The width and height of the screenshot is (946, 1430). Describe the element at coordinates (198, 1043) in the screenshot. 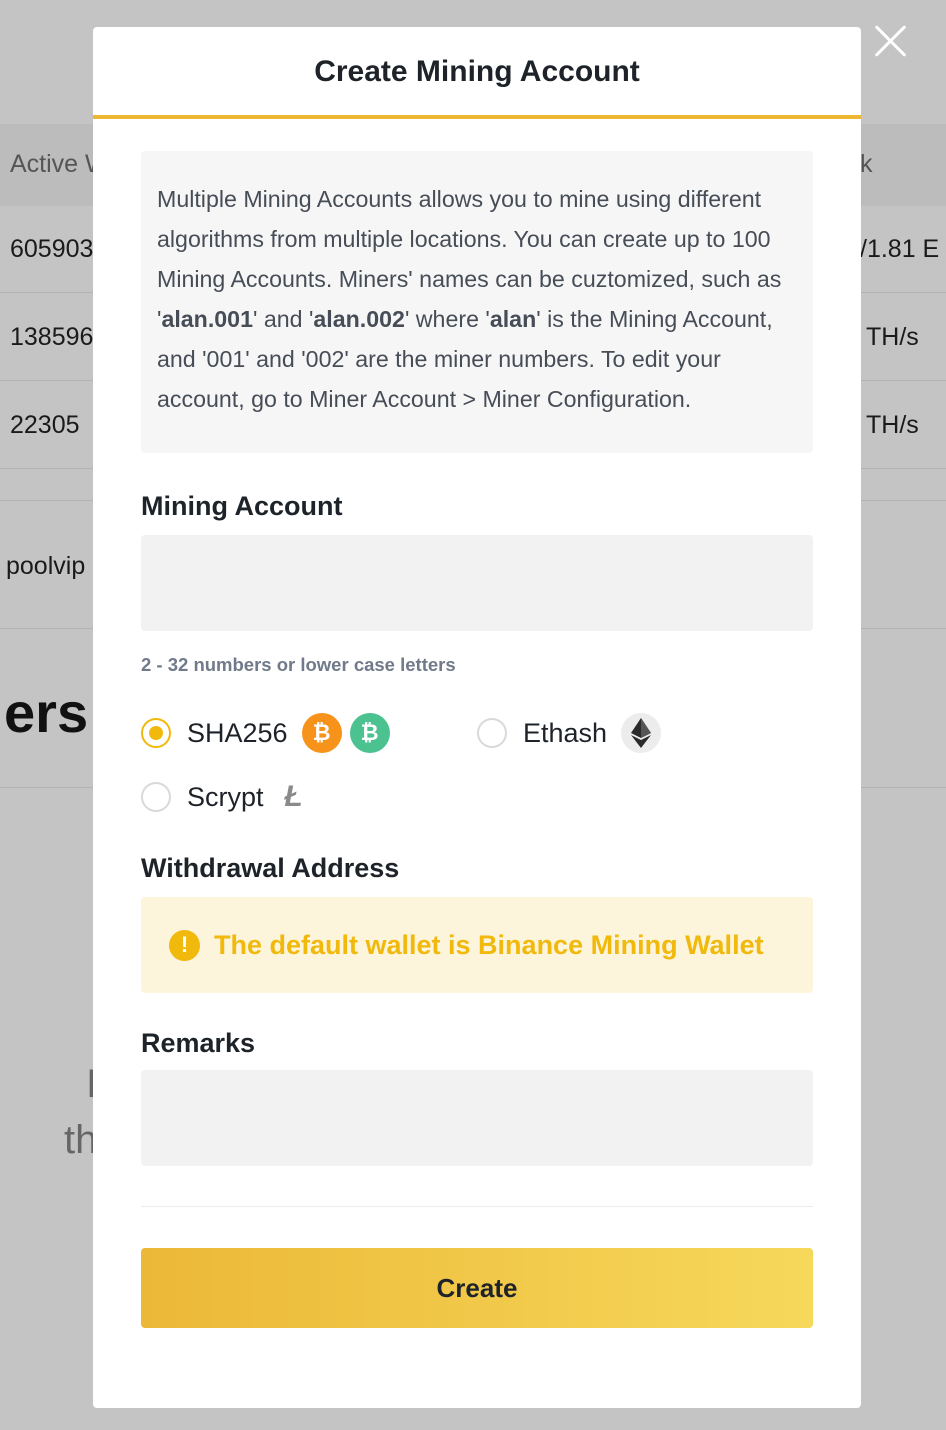

I see `remarks-label: Remarks` at that location.